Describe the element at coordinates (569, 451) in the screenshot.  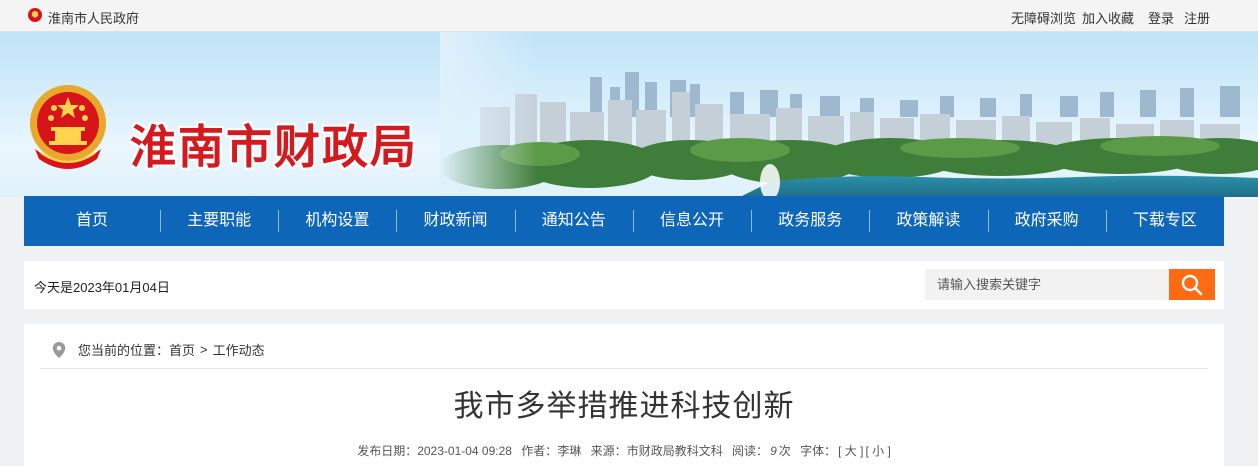
I see `author-value: 李琳` at that location.